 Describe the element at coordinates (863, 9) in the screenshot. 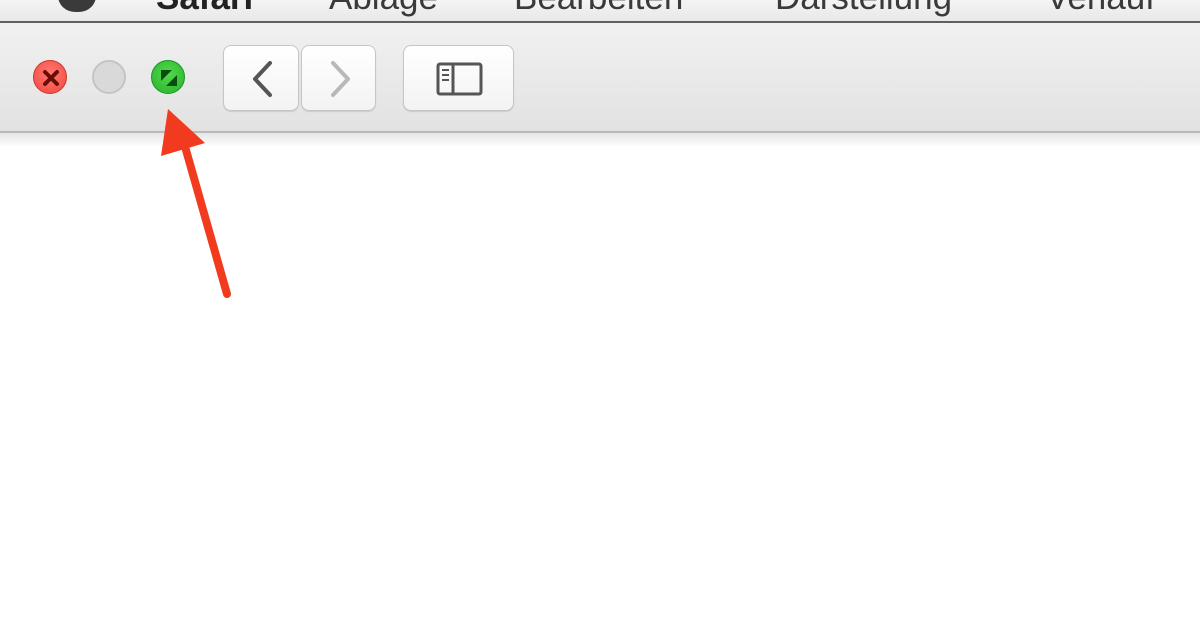

I see `menu-item-darstellung: Darstellung` at that location.